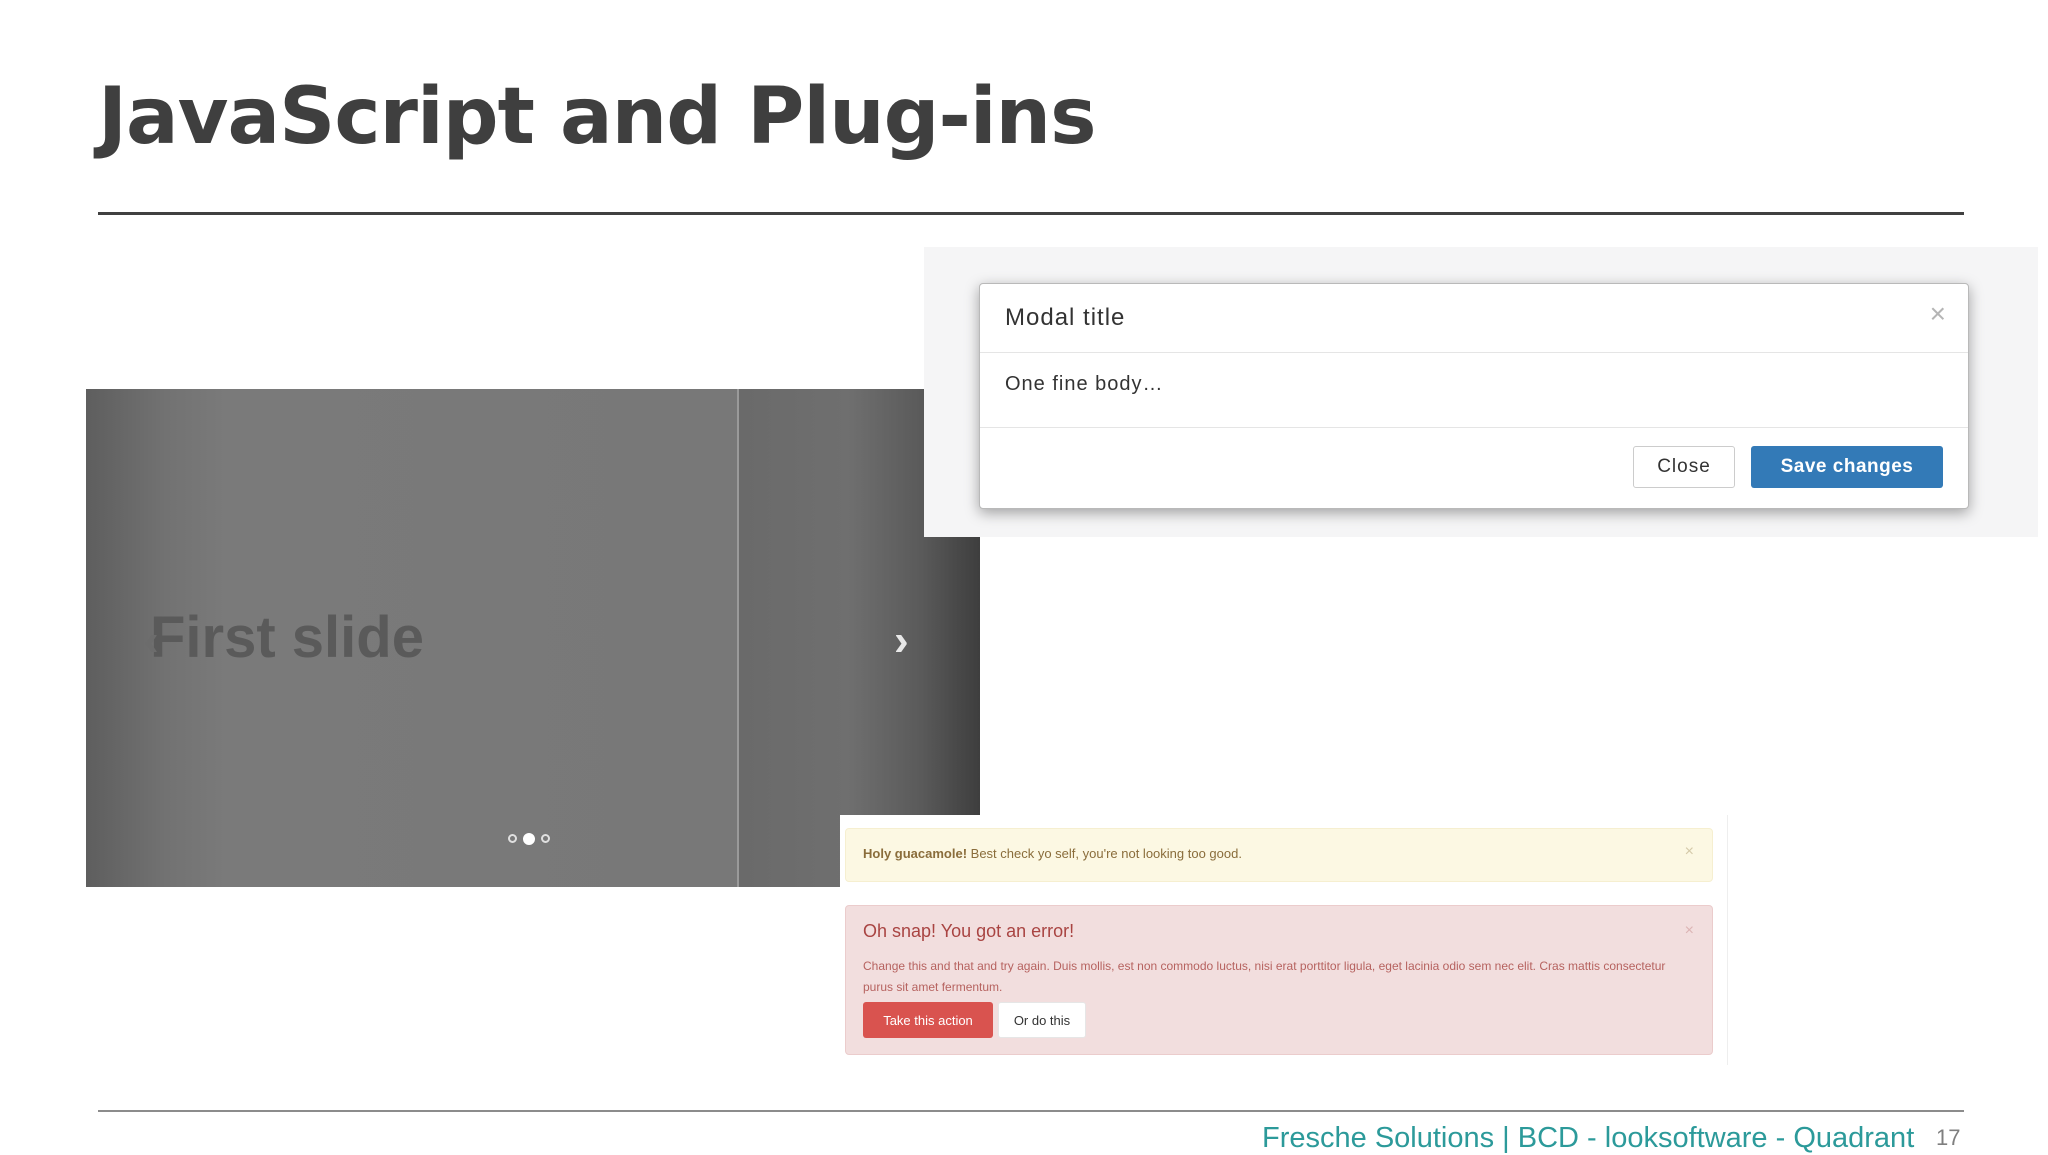 The height and width of the screenshot is (1155, 2048). What do you see at coordinates (1042, 1020) in the screenshot?
I see `or-do-this-button: Or do this` at bounding box center [1042, 1020].